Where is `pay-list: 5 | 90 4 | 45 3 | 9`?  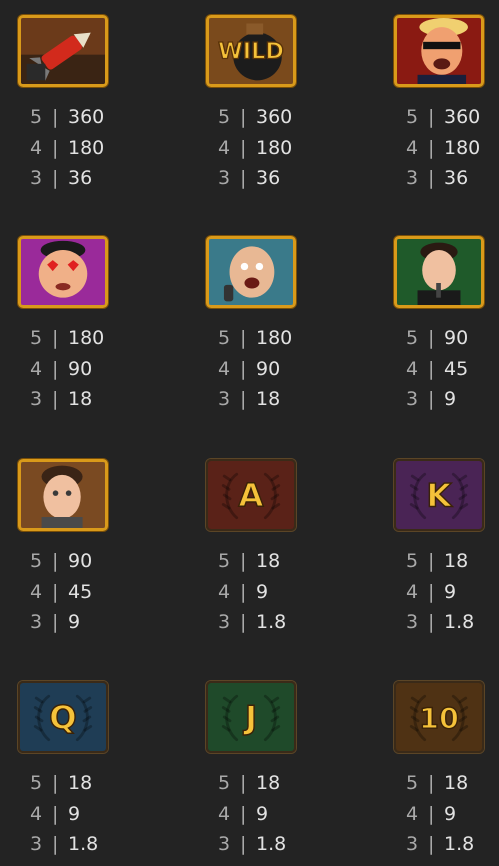 pay-list: 5 | 90 4 | 45 3 | 9 is located at coordinates (452, 369).